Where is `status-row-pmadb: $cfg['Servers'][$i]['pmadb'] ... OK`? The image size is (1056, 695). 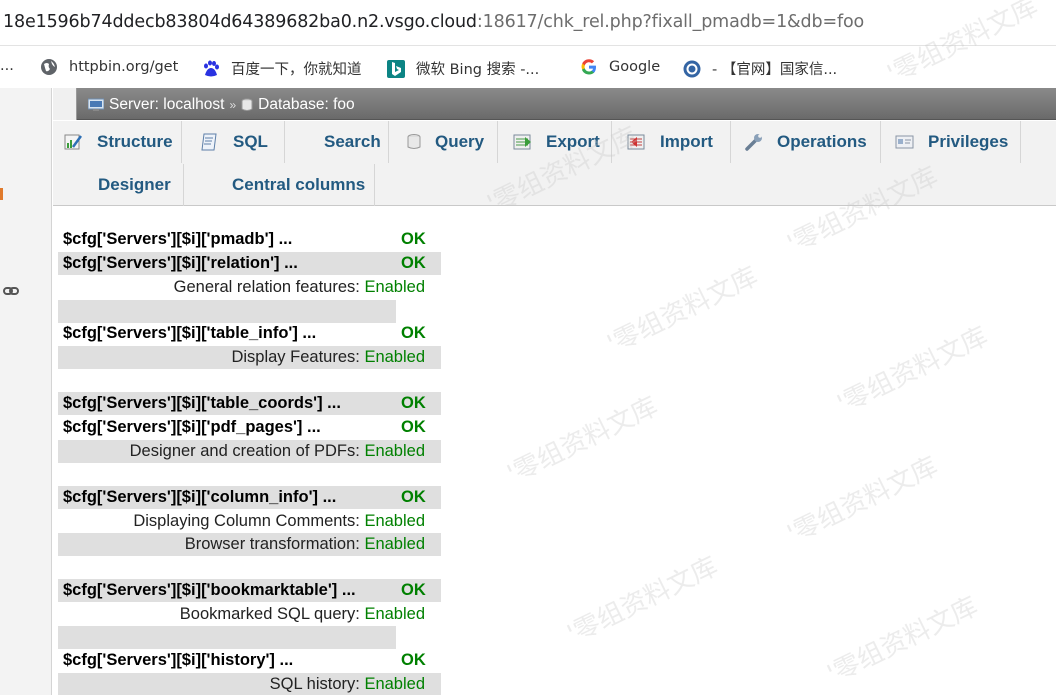
status-row-pmadb: $cfg['Servers'][$i]['pmadb'] ... OK is located at coordinates (244, 239).